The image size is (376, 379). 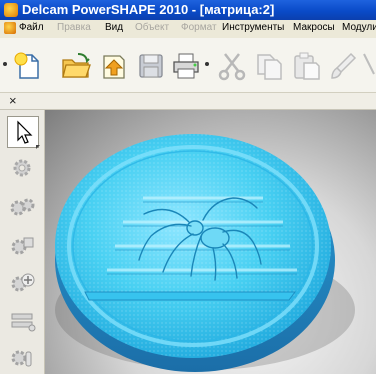 I want to click on close-icon: ×, so click(x=13, y=100).